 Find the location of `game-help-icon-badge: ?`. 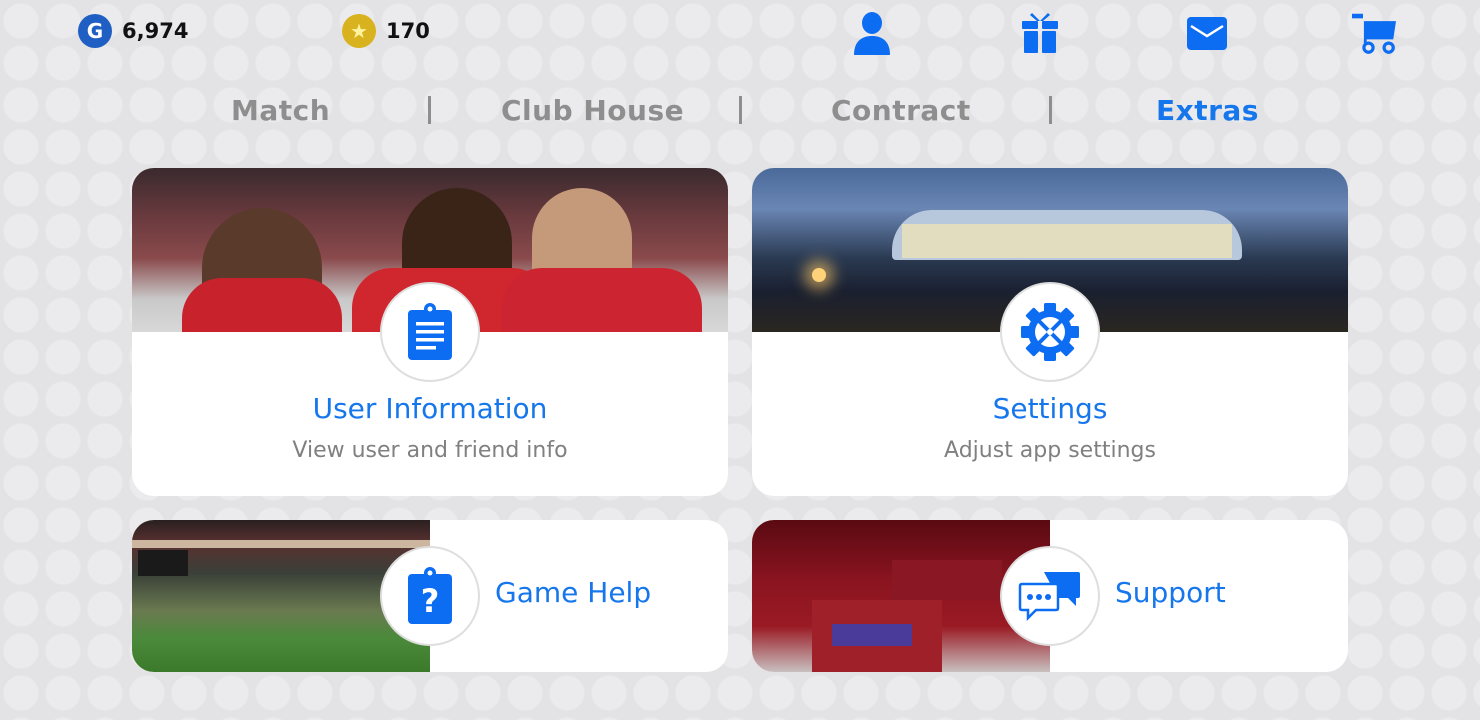

game-help-icon-badge: ? is located at coordinates (430, 596).